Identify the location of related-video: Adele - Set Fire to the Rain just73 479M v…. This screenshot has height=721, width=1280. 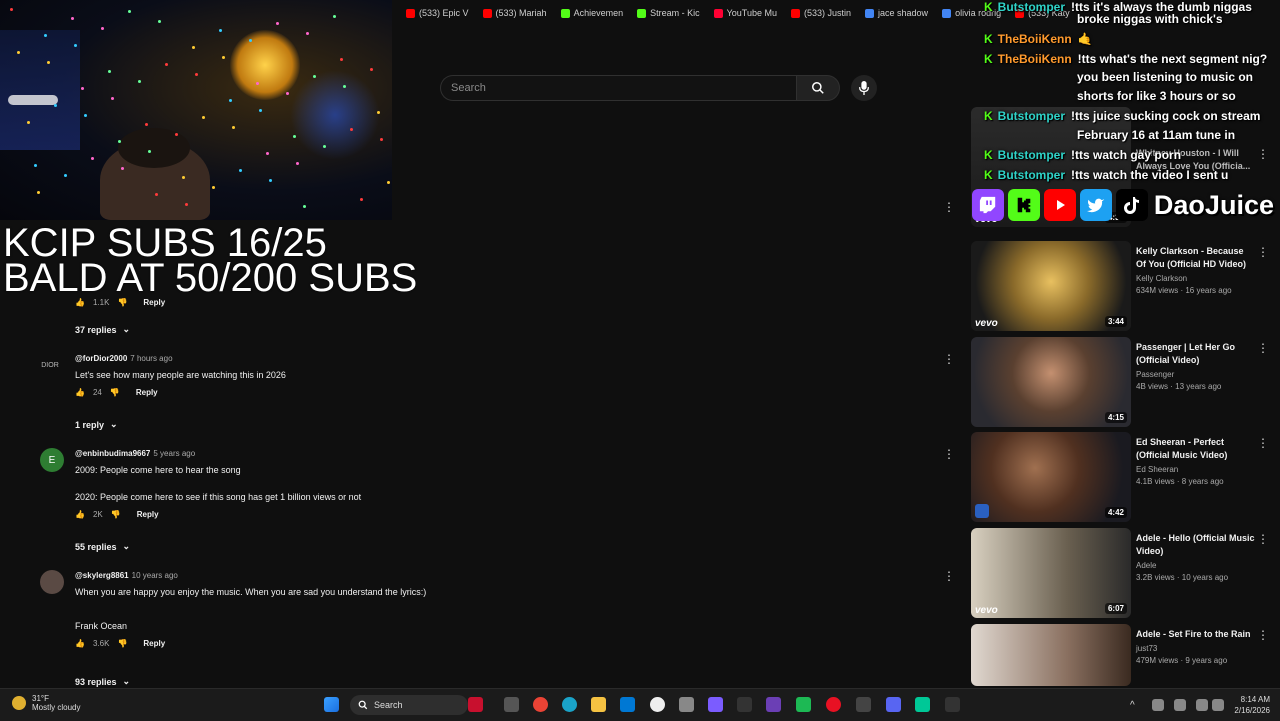
(1121, 655).